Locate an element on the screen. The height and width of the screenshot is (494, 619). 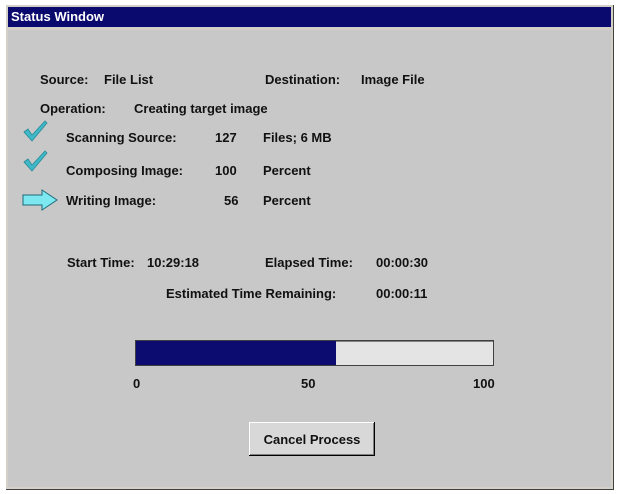
source-label: Source: is located at coordinates (64, 79).